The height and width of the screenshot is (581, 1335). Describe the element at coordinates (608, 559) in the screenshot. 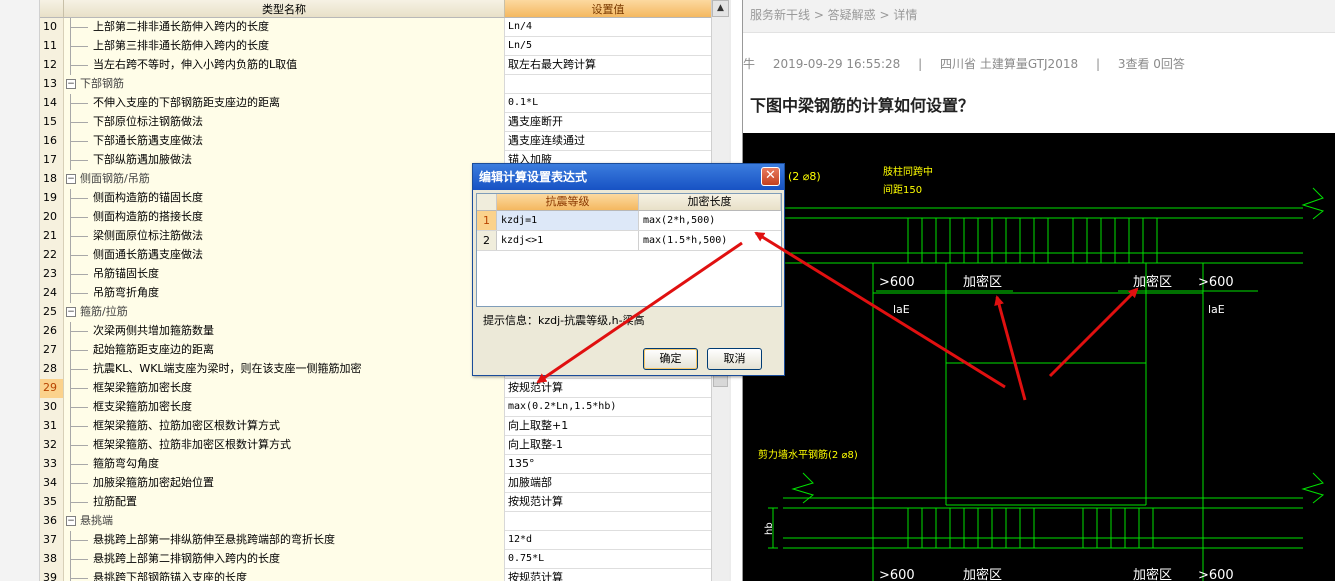

I see `setting-value-cell: 0.75*L` at that location.